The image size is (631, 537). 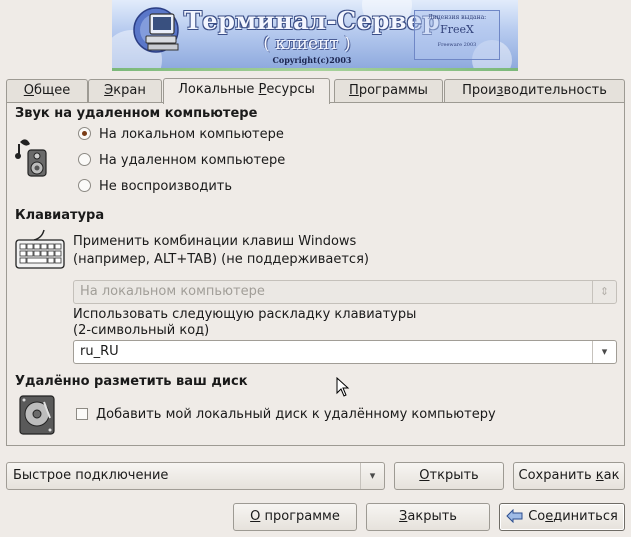 What do you see at coordinates (457, 17) in the screenshot?
I see `banner-logo-line1: Лицензия выдана:` at bounding box center [457, 17].